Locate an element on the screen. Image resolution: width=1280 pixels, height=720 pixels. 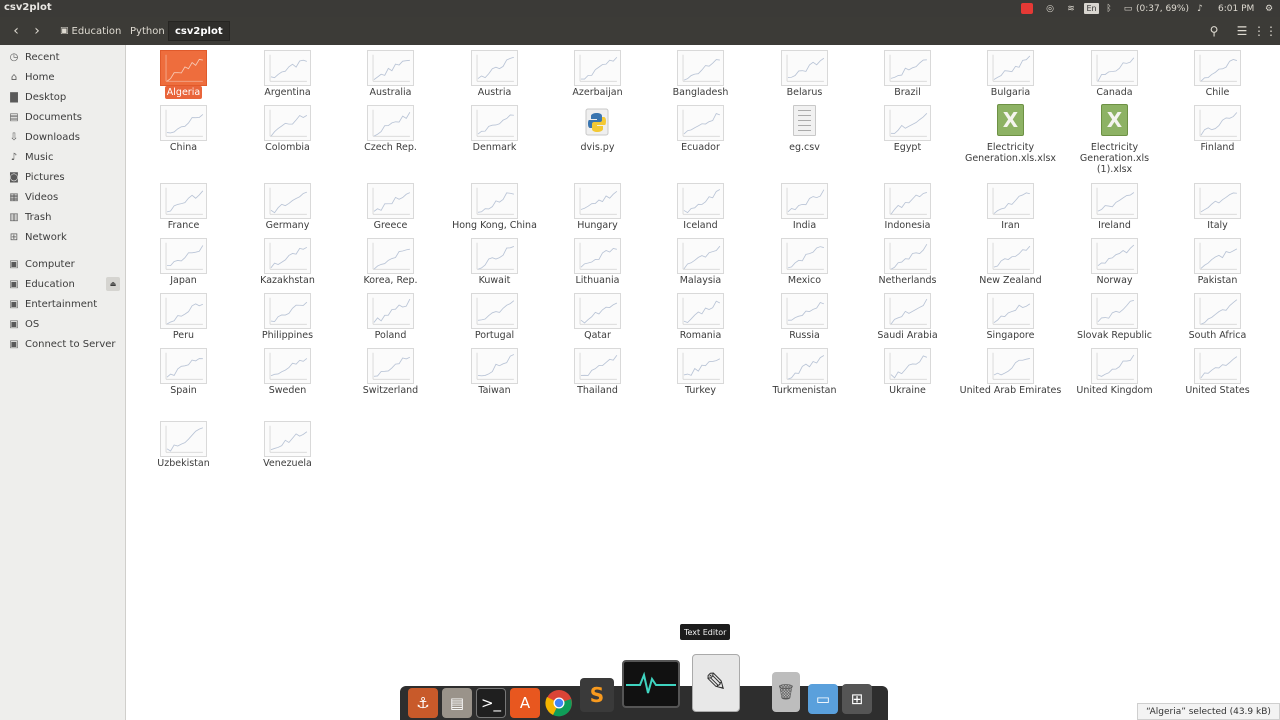
sidebar-item-pictures: ◙ Pictures is located at coordinates (63, 177).